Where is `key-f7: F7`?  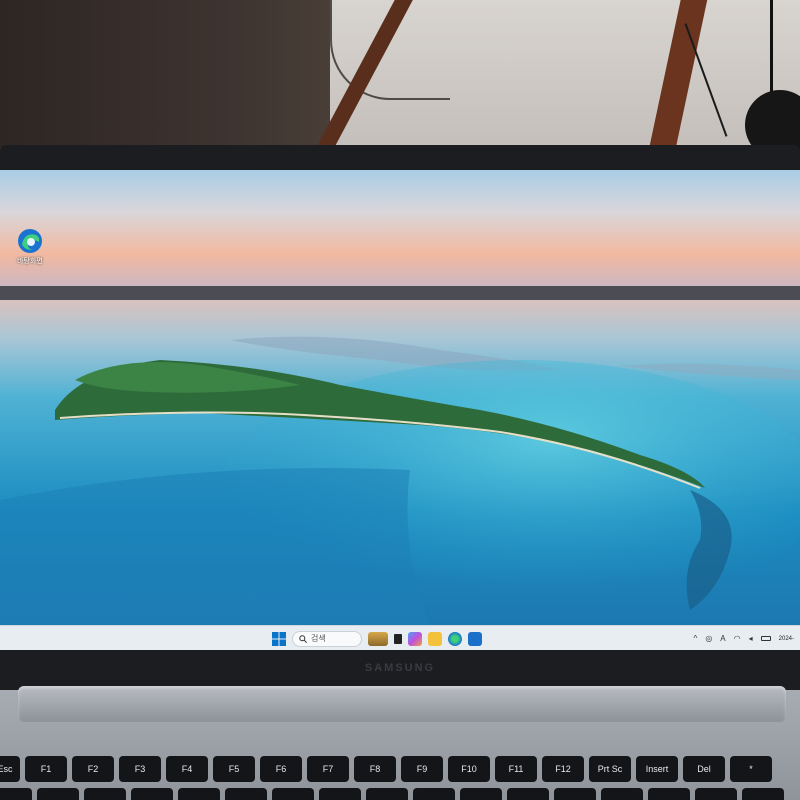 key-f7: F7 is located at coordinates (328, 769).